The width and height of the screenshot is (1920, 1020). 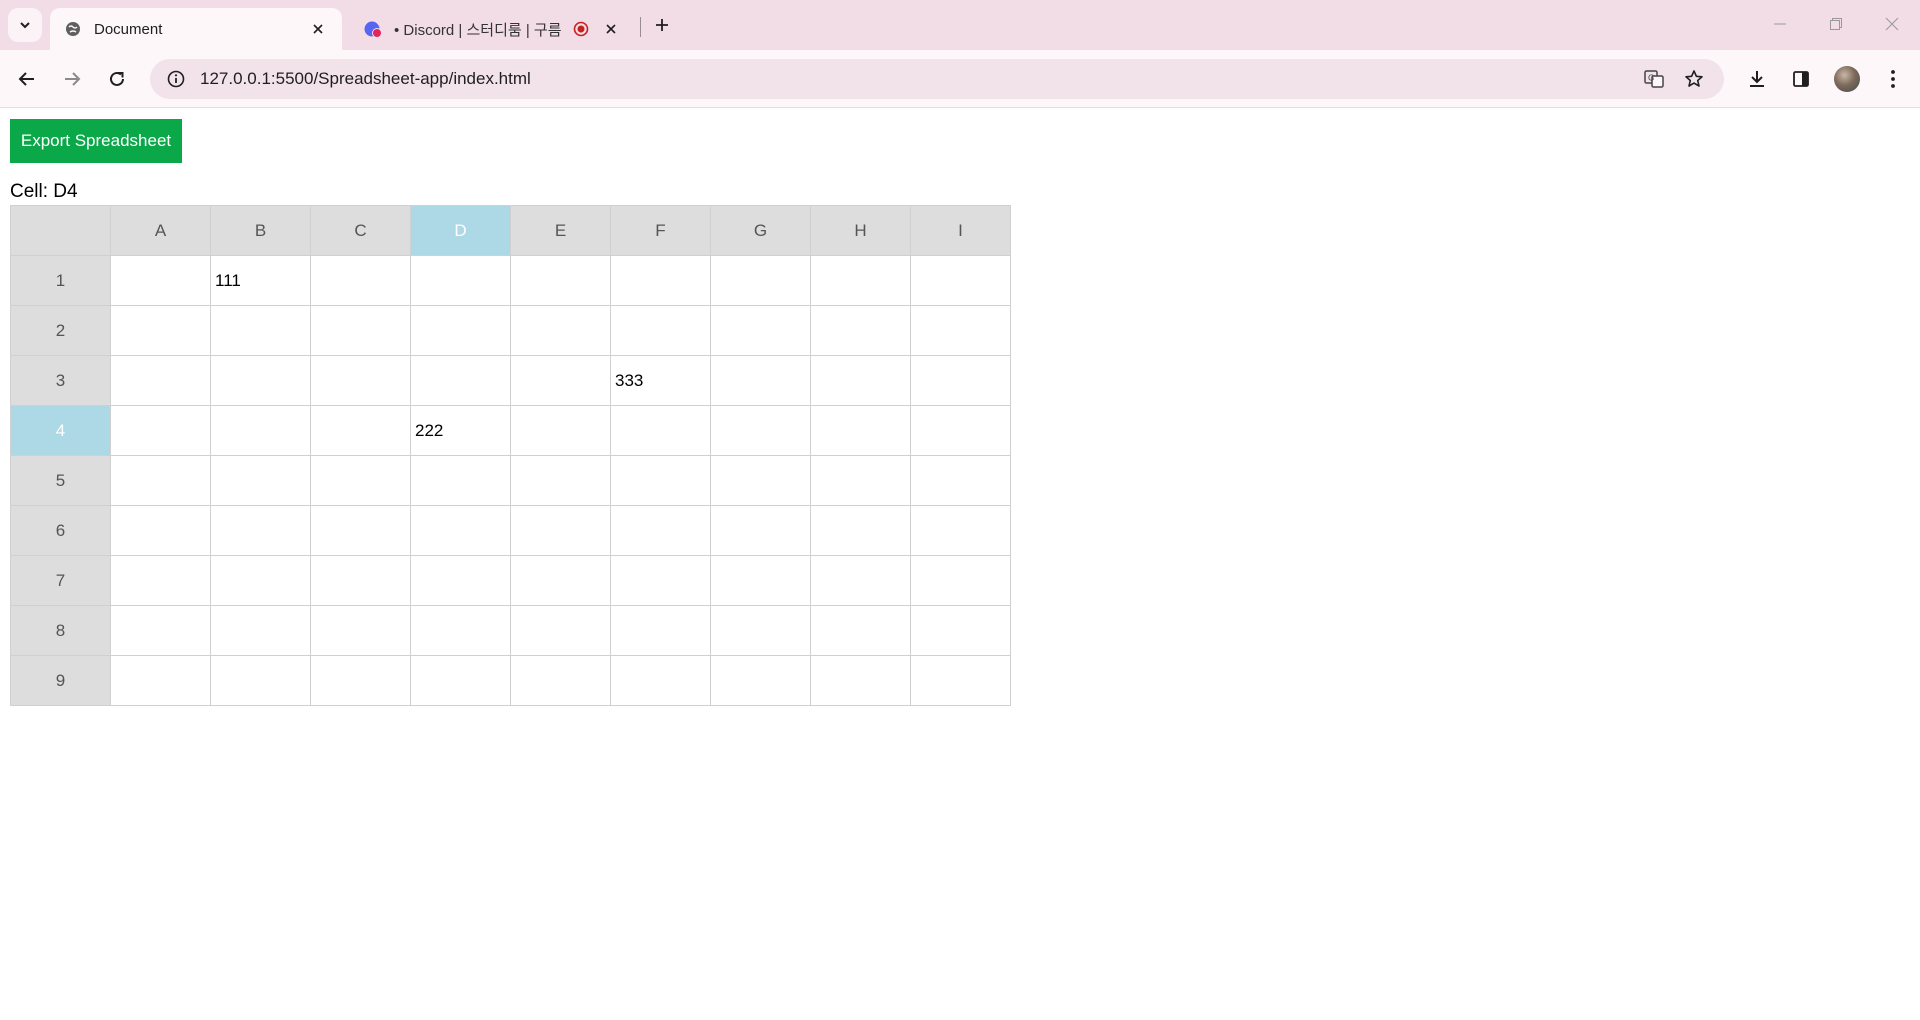 I want to click on row-header: 1, so click(x=60, y=280).